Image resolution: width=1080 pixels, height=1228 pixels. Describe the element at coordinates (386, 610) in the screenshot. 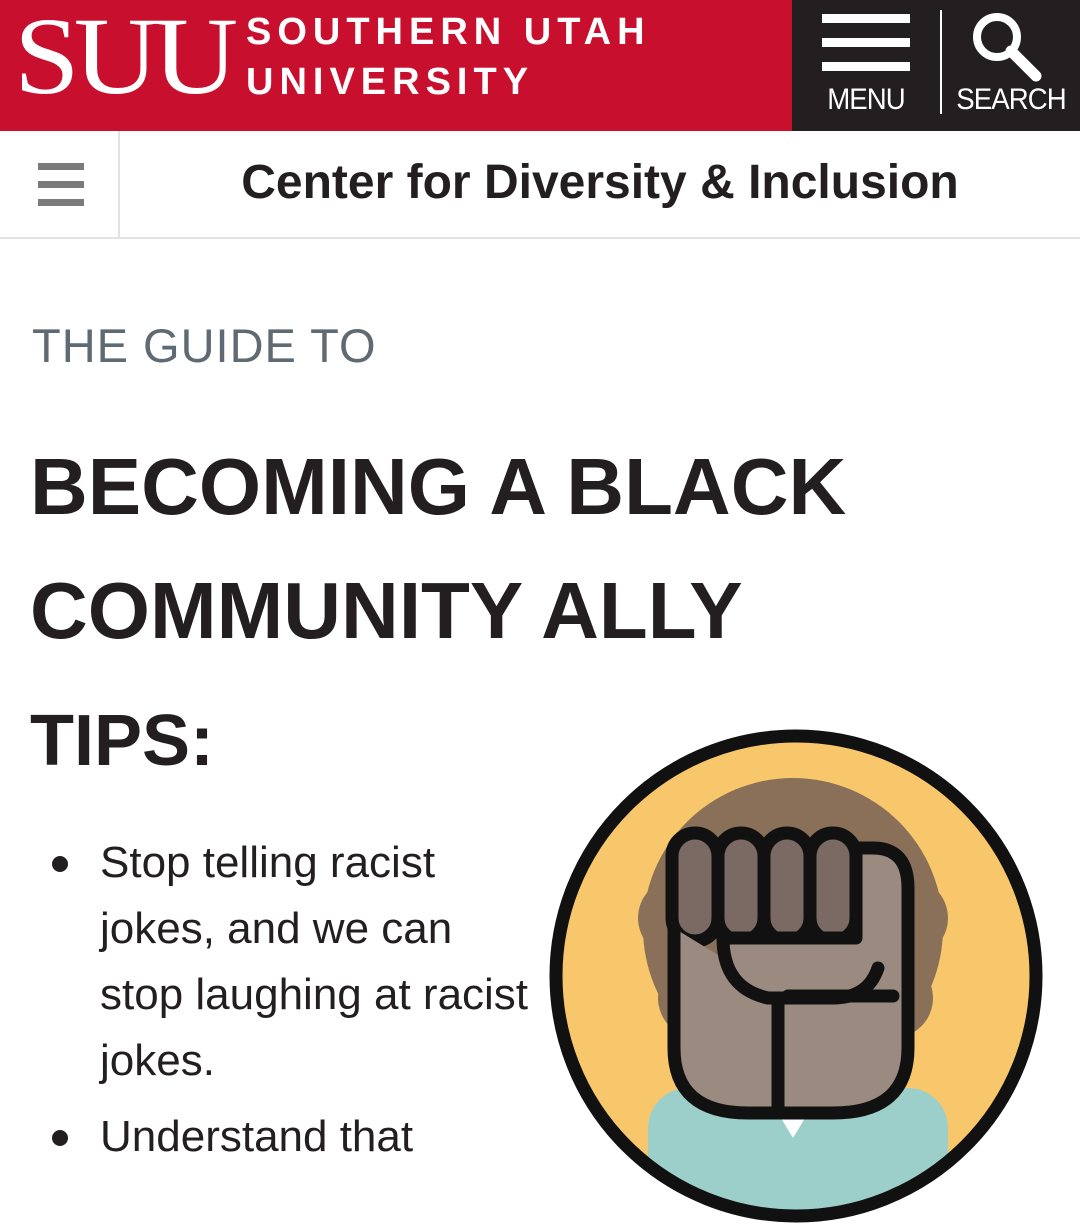

I see `headline-line-2: COMMUNITY ALLY` at that location.